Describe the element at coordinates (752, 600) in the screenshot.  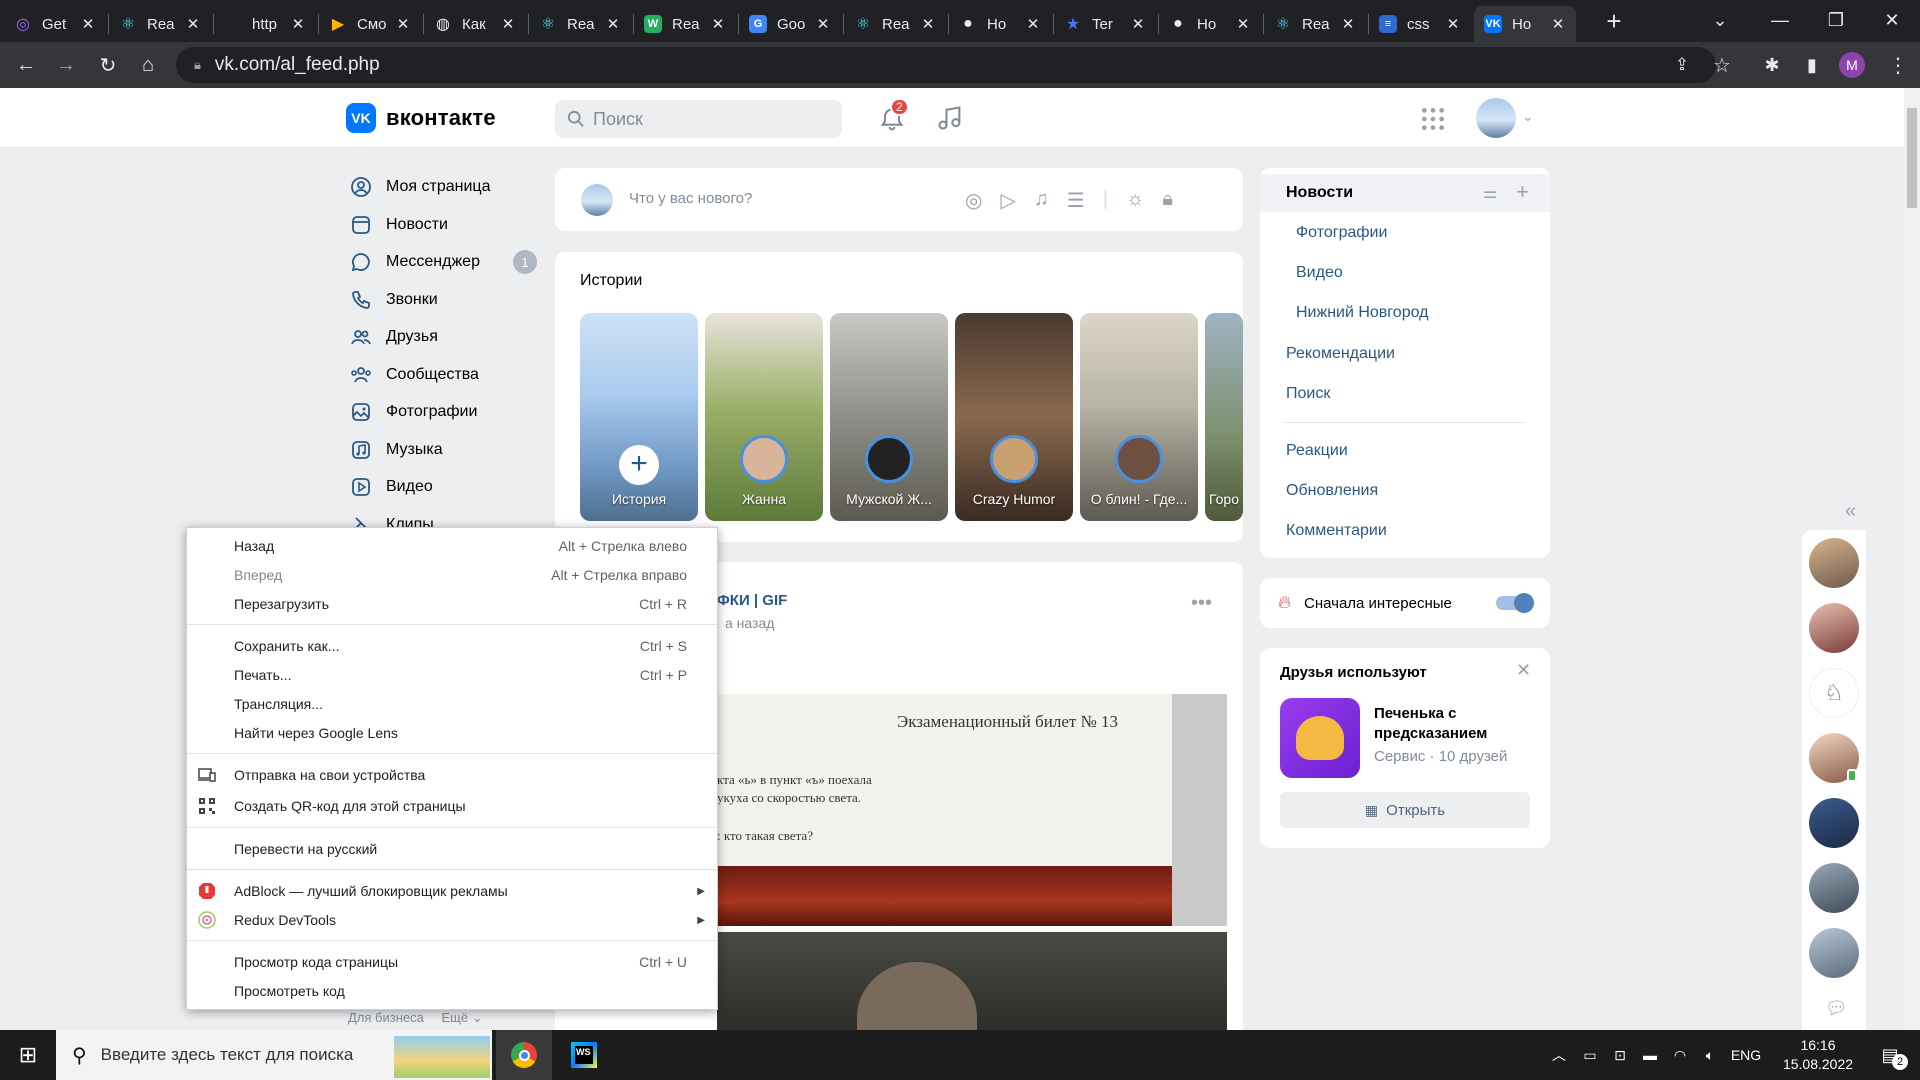
I see `post-author: ФКИ | GIF` at that location.